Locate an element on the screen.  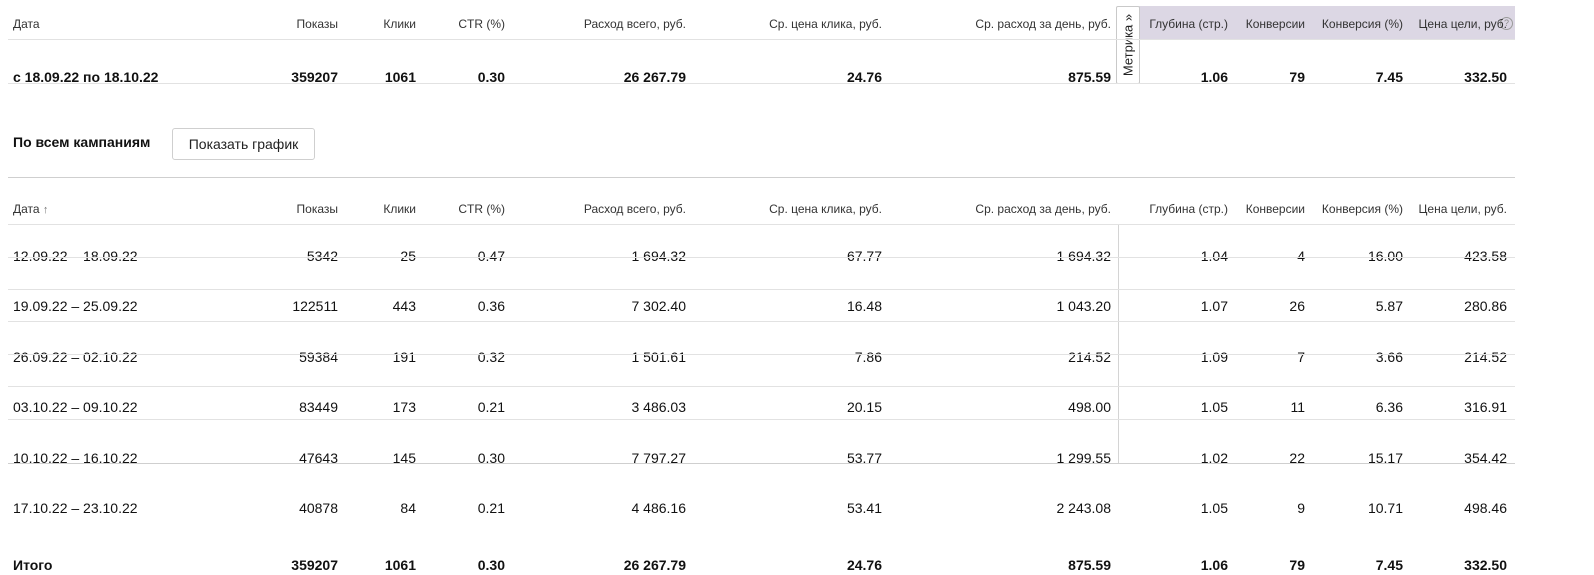
row-conversion-rate: 5.87 is located at coordinates (1389, 306).